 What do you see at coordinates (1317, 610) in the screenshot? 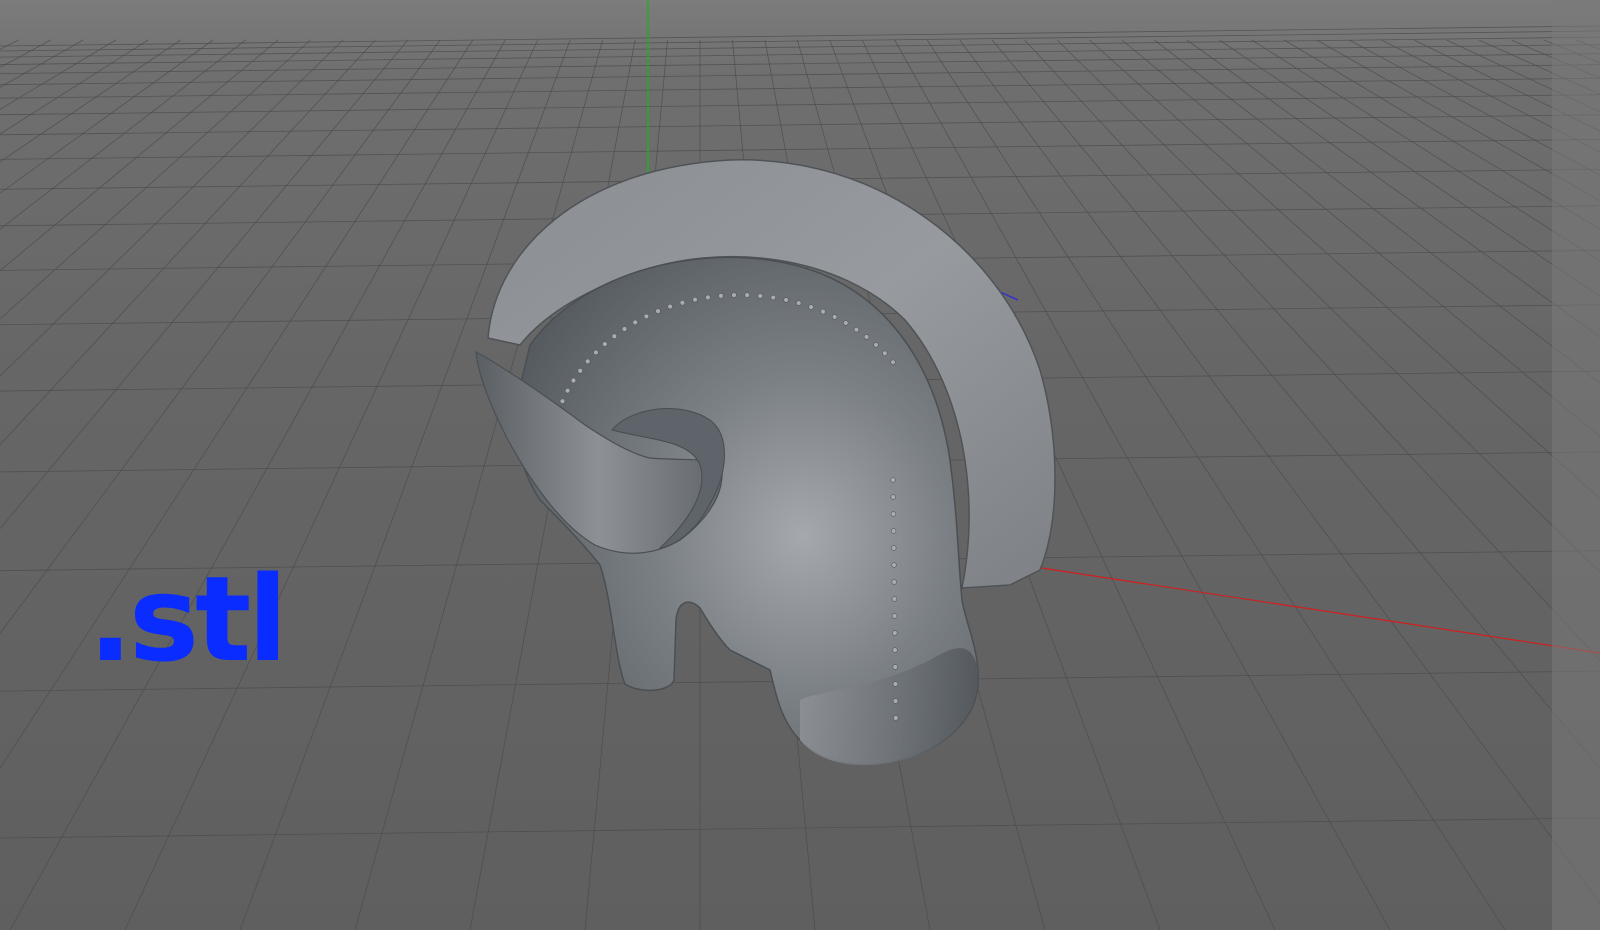
I see `x-axis` at bounding box center [1317, 610].